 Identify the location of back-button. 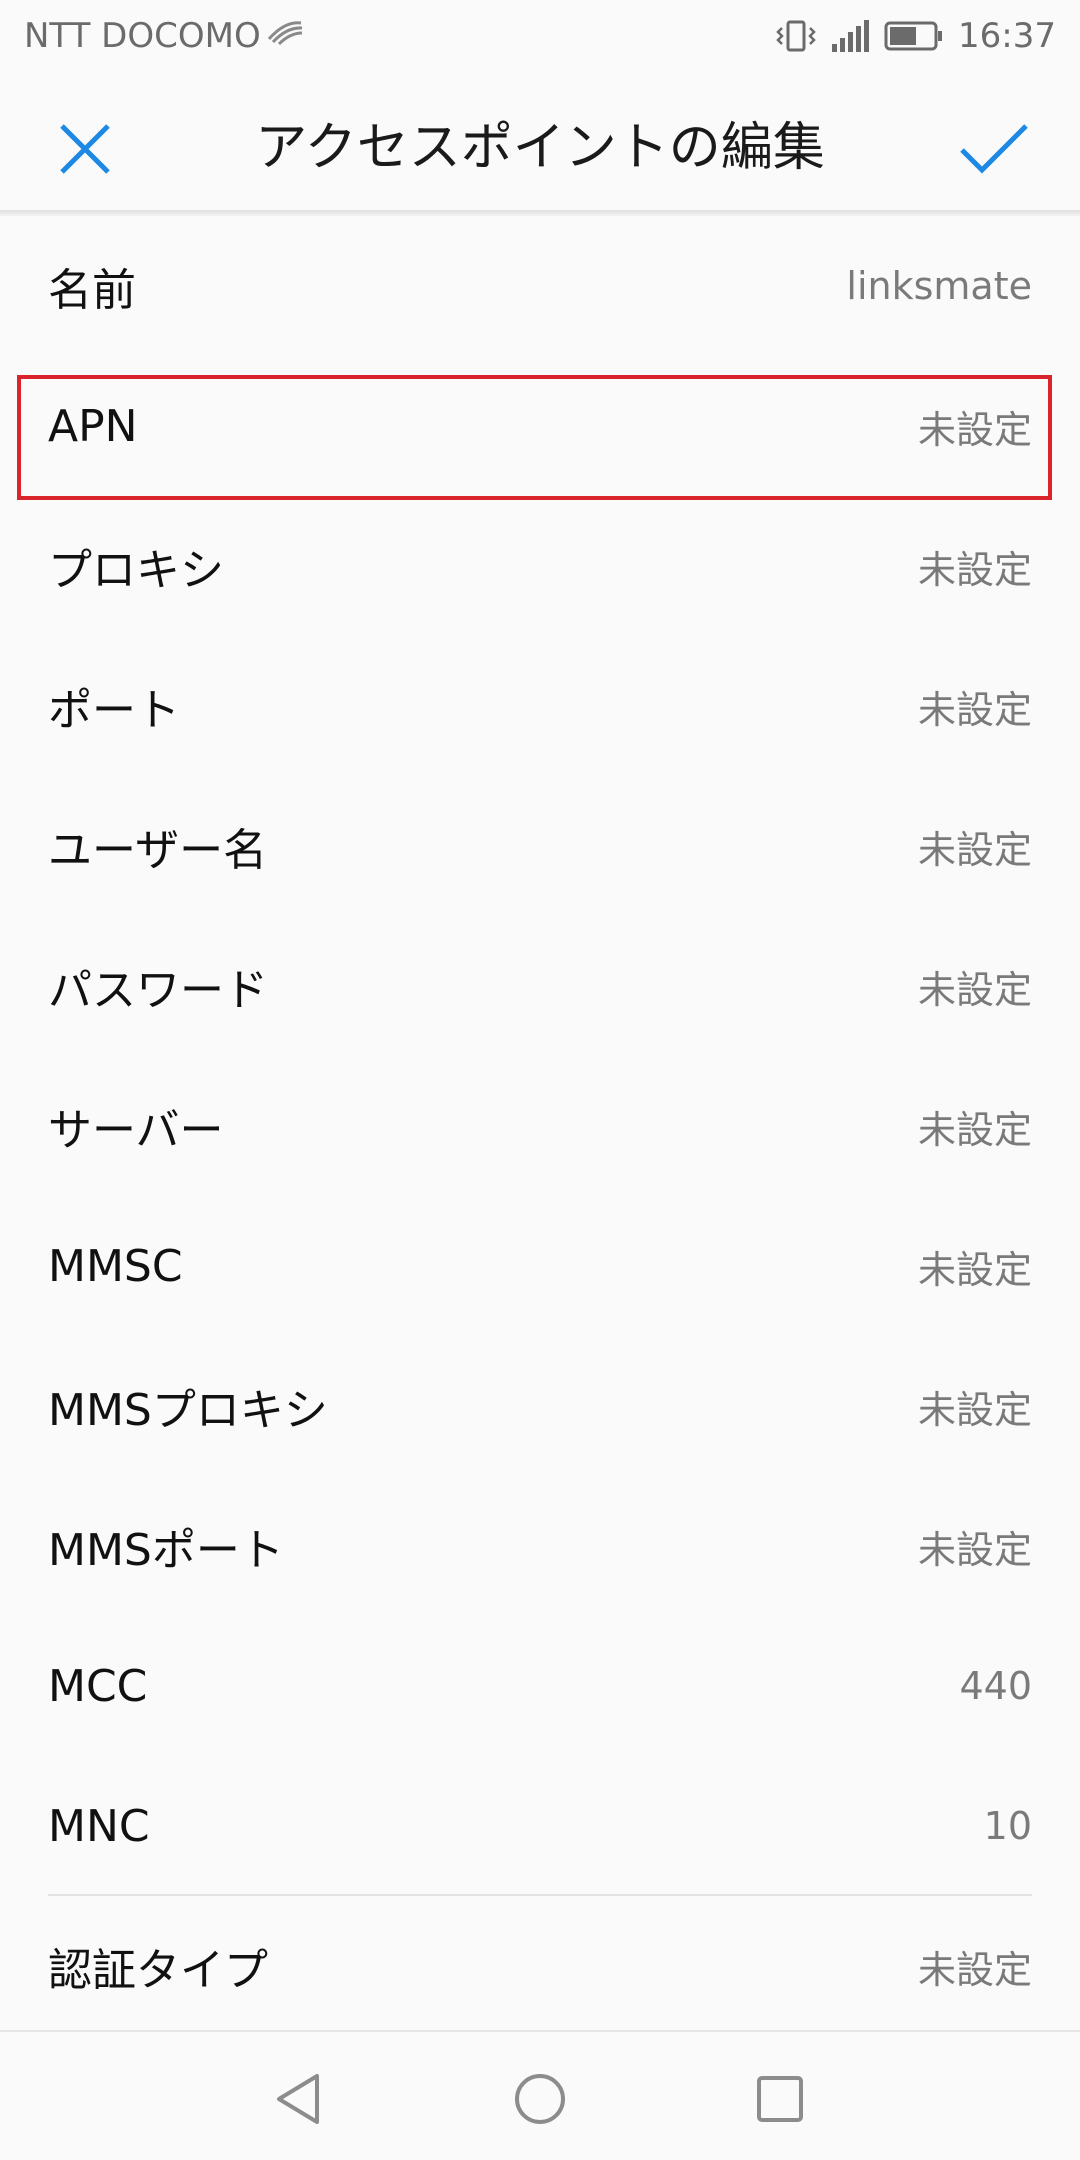
(300, 2099).